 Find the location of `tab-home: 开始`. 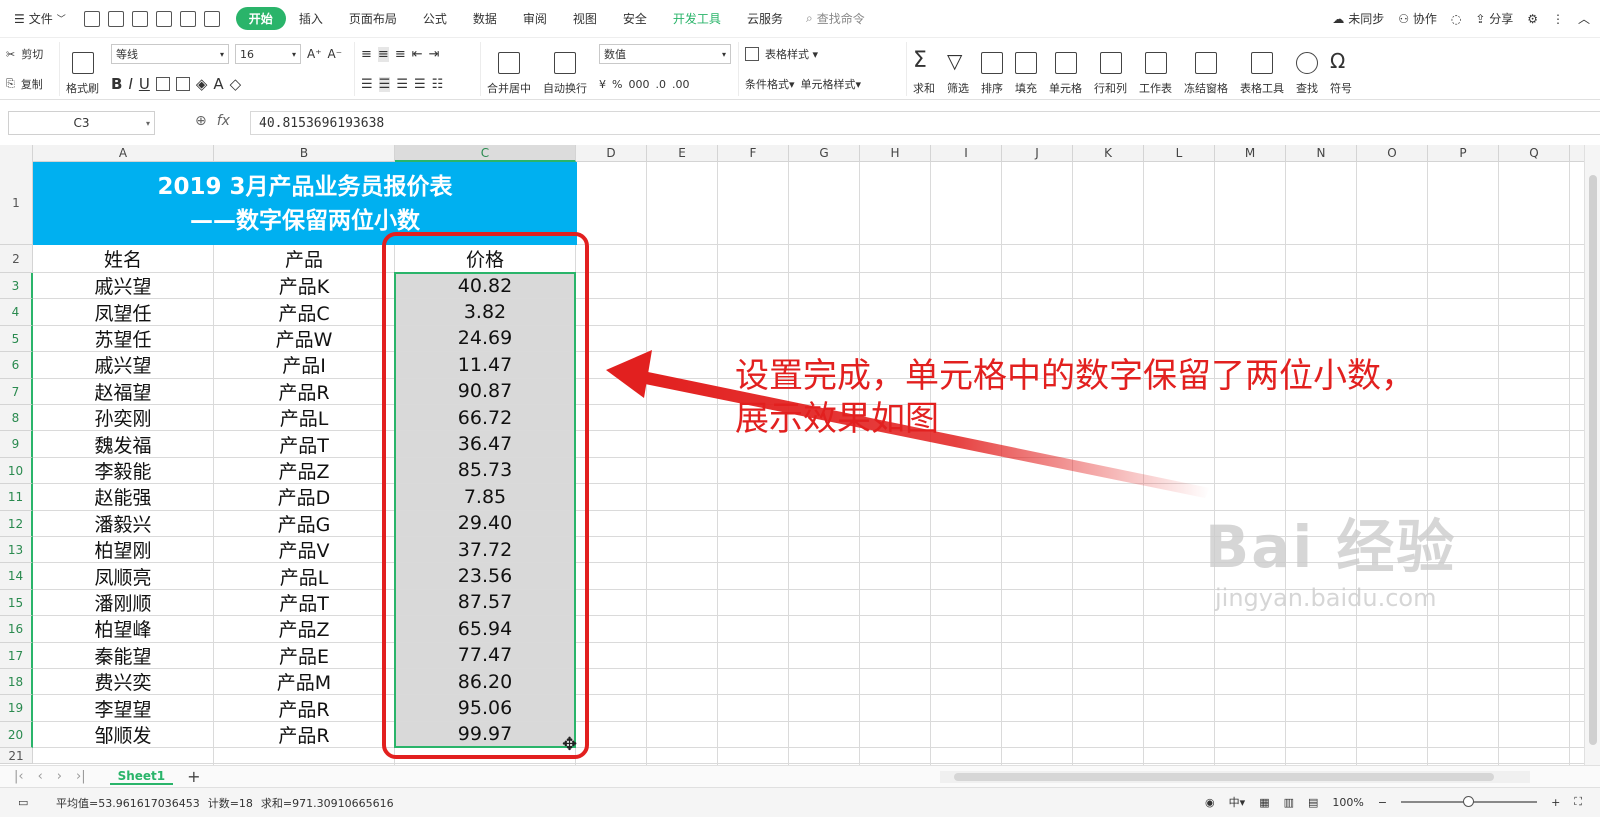

tab-home: 开始 is located at coordinates (260, 18).